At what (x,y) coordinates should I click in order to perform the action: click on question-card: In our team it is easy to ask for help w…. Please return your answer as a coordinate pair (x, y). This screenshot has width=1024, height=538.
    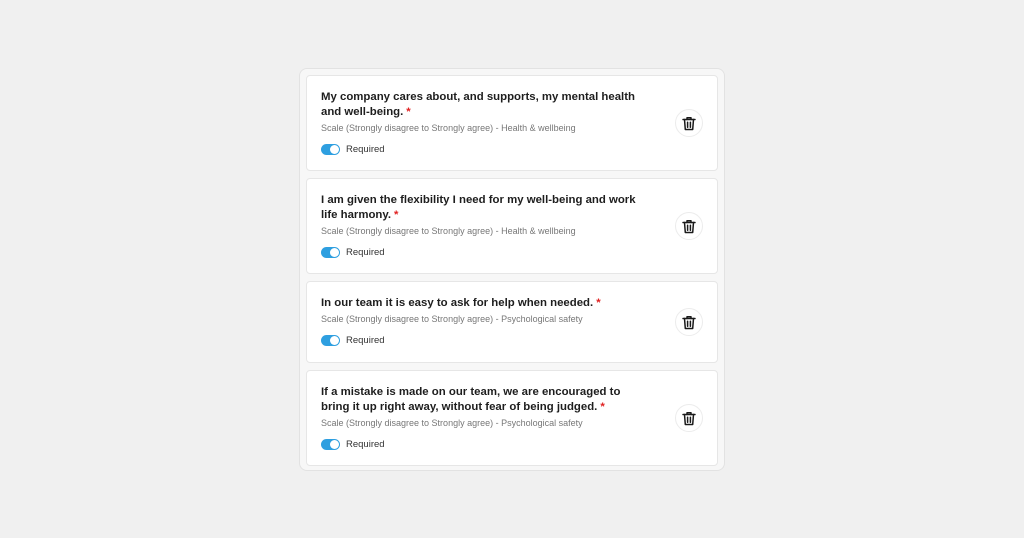
    Looking at the image, I should click on (512, 322).